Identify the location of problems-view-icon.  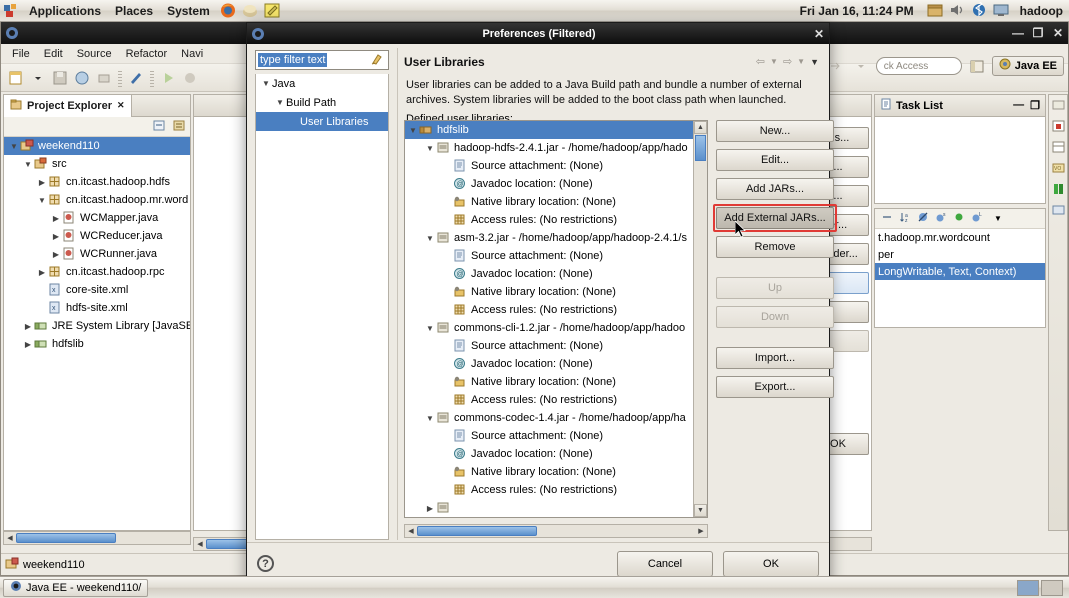
(1058, 126).